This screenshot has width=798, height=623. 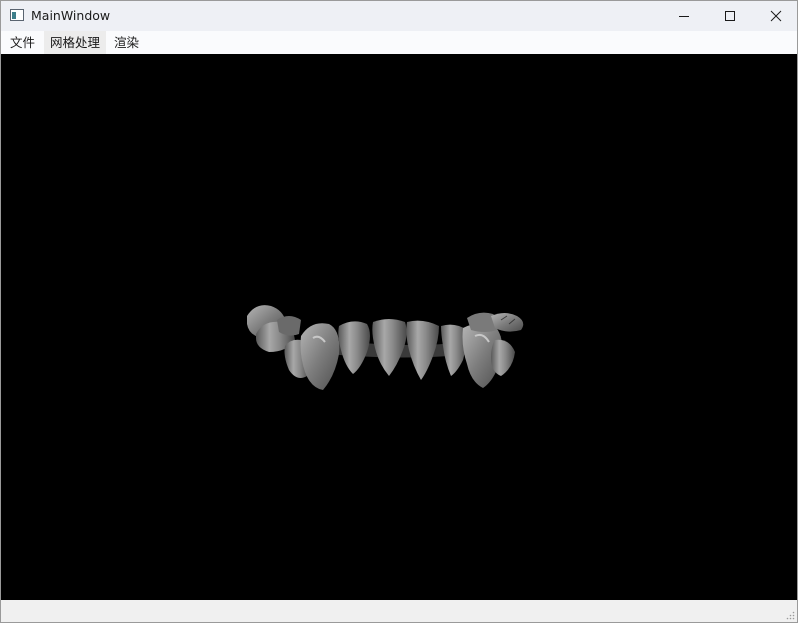 I want to click on title-bar: MainWindow, so click(x=399, y=16).